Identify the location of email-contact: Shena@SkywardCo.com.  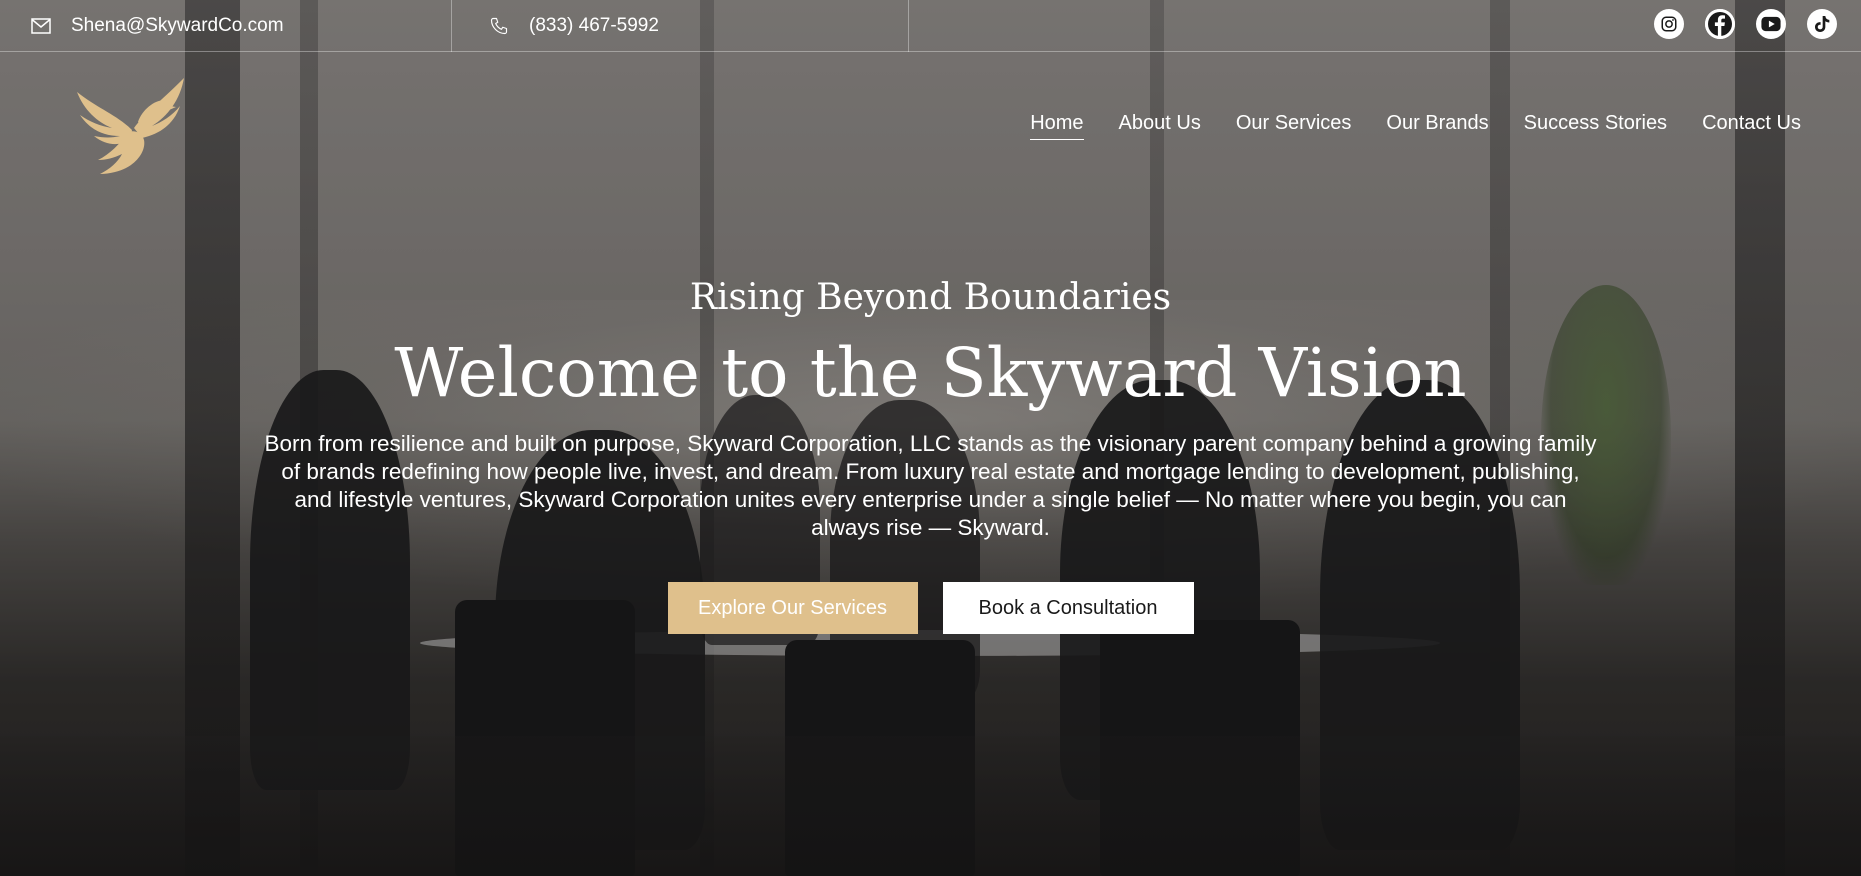
(157, 26).